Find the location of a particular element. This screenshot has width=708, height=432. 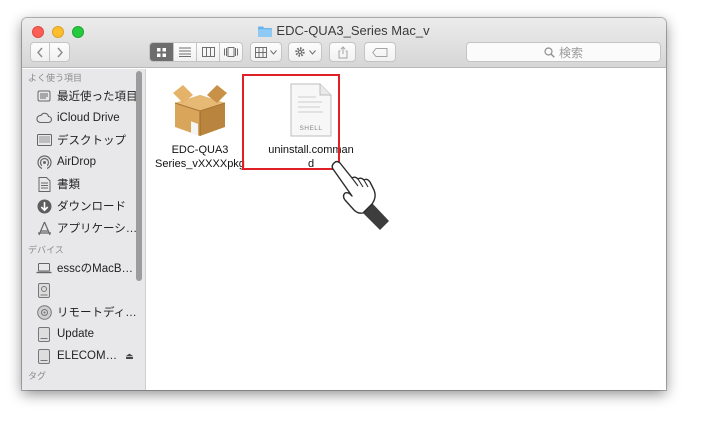

forward-button is located at coordinates (59, 52).